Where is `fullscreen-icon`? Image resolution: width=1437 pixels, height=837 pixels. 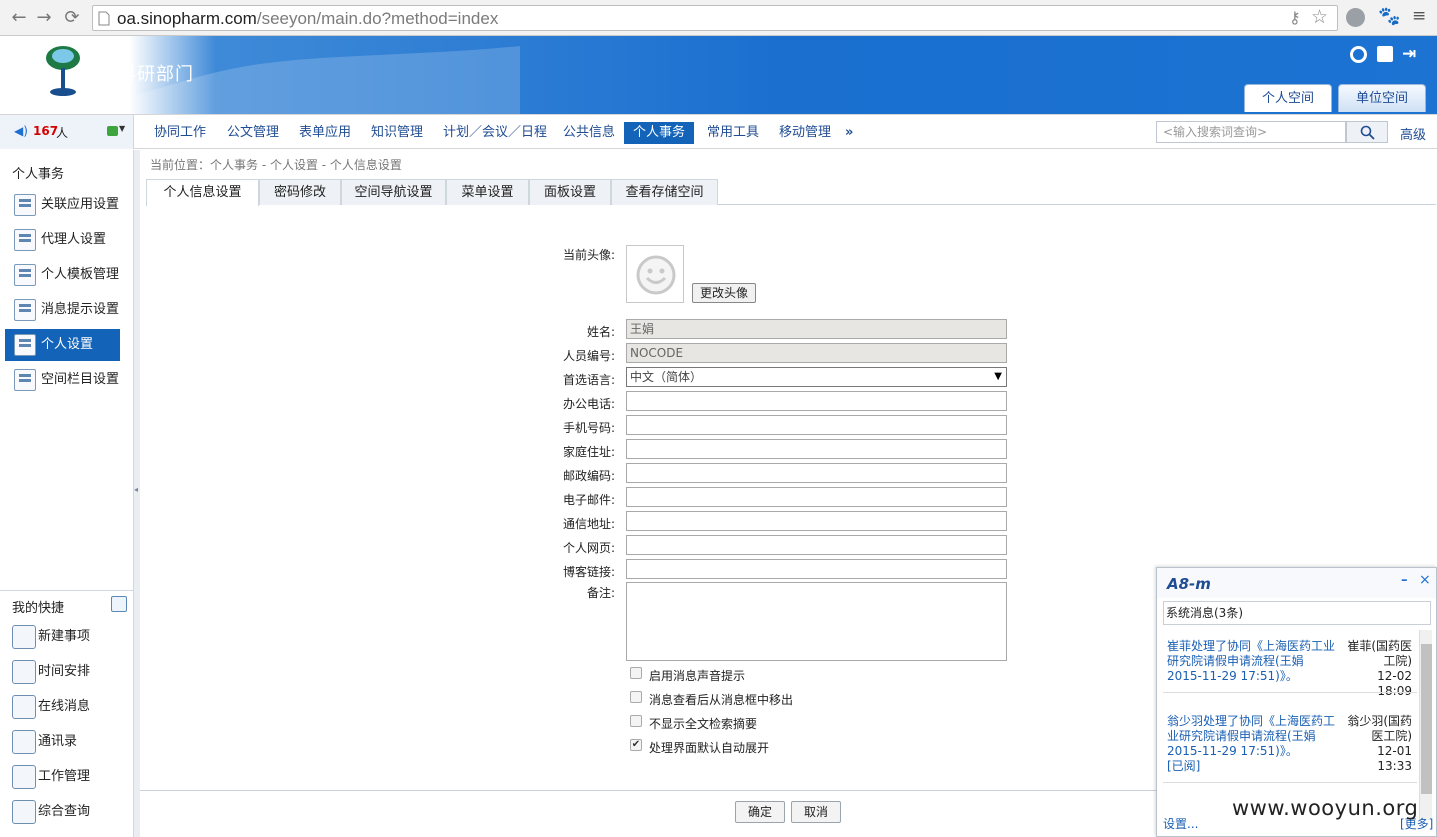
fullscreen-icon is located at coordinates (1385, 54).